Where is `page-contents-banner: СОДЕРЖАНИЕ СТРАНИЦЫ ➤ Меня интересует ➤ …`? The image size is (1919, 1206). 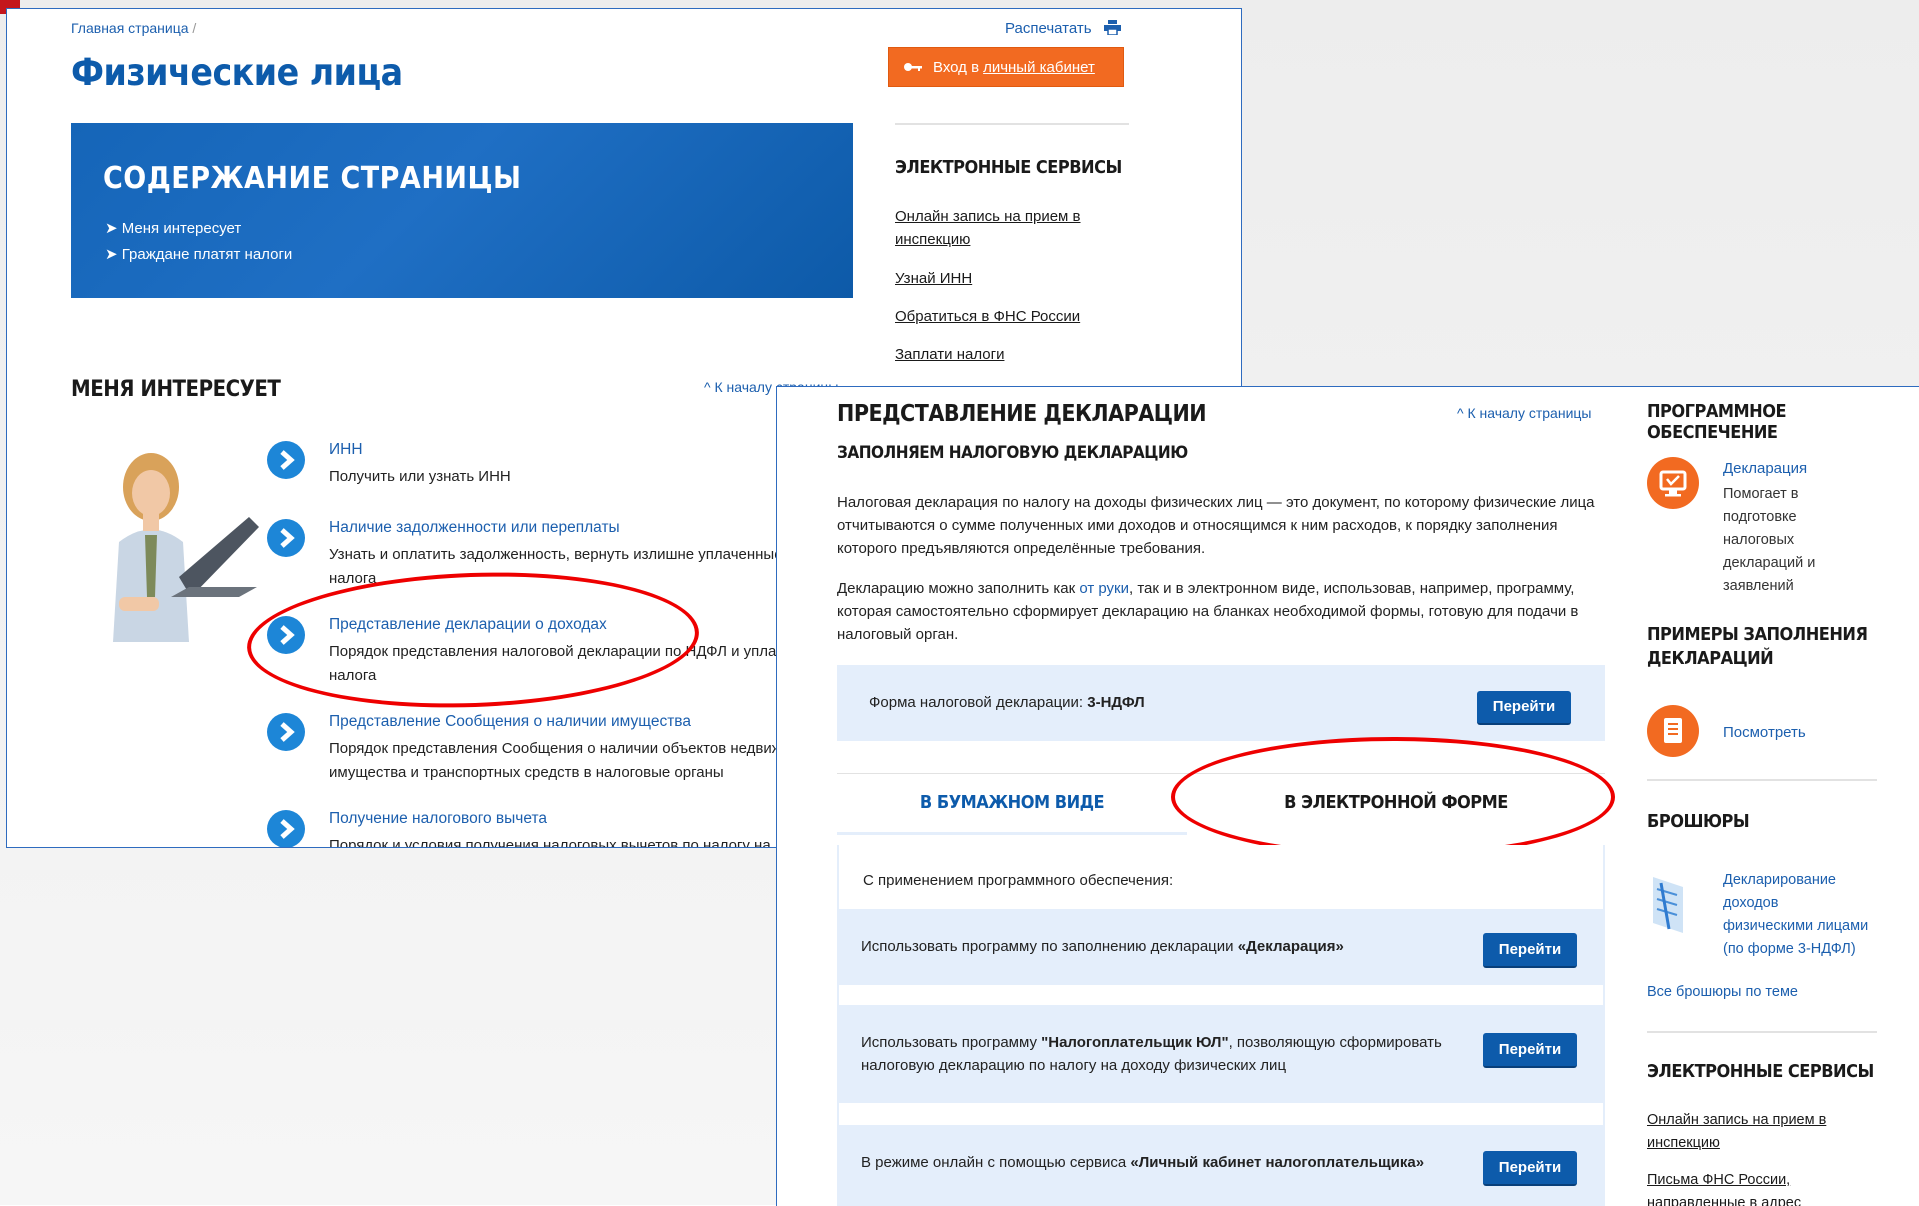
page-contents-banner: СОДЕРЖАНИЕ СТРАНИЦЫ ➤ Меня интересует ➤ … is located at coordinates (462, 210).